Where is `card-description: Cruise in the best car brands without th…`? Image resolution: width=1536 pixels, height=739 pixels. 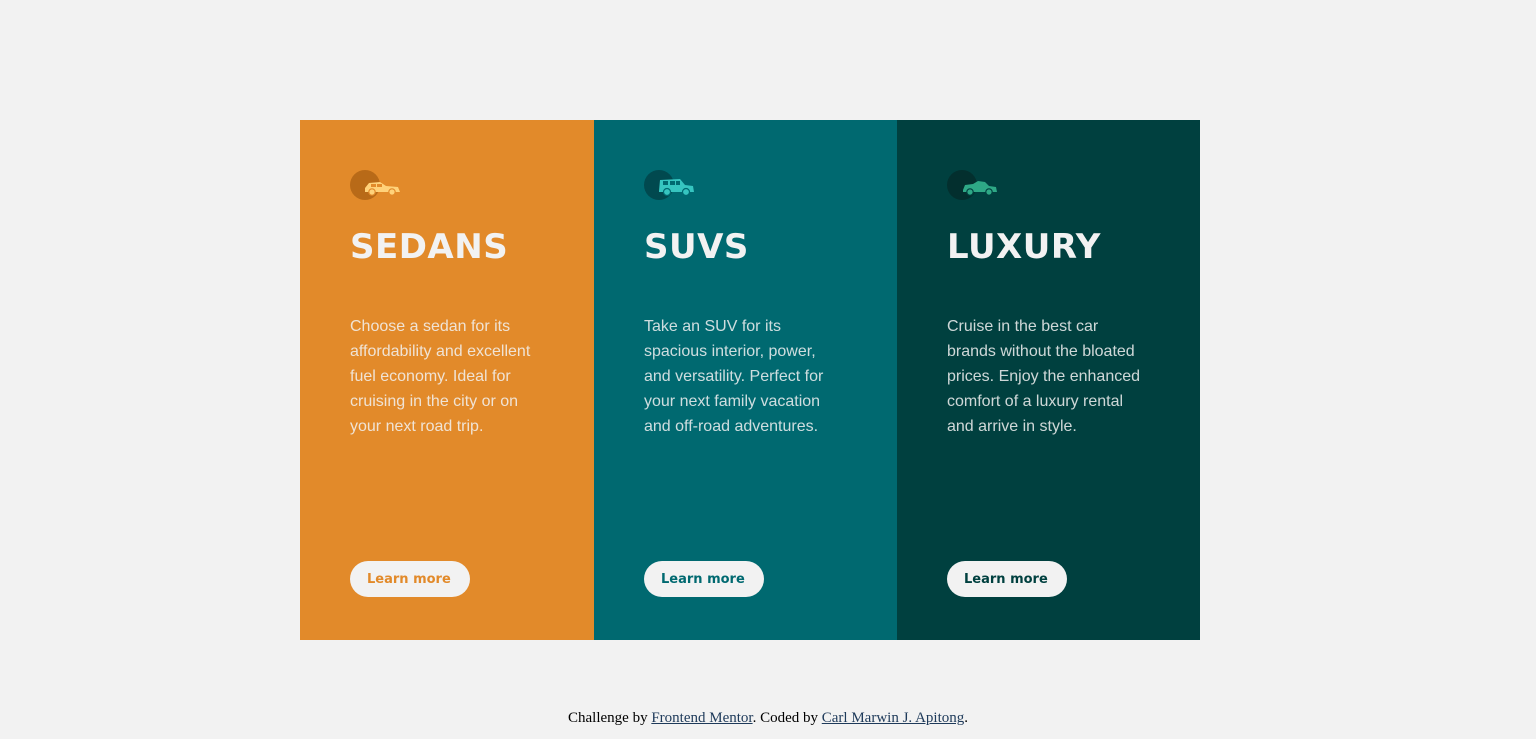
card-description: Cruise in the best car brands without th… is located at coordinates (1044, 376).